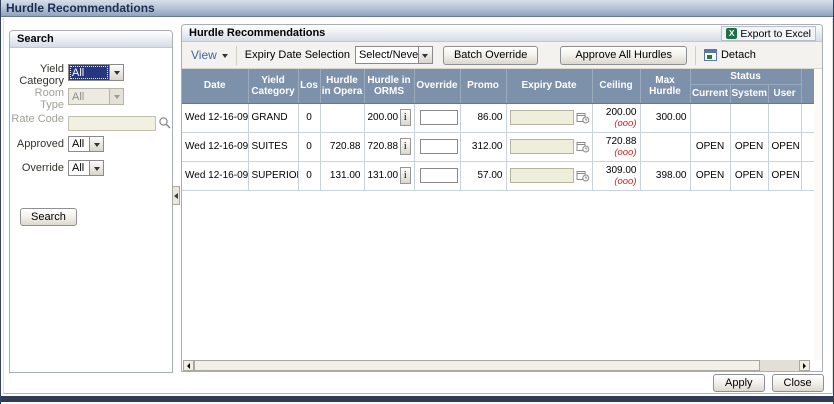  Describe the element at coordinates (86, 168) in the screenshot. I see `override-dropdown: All` at that location.